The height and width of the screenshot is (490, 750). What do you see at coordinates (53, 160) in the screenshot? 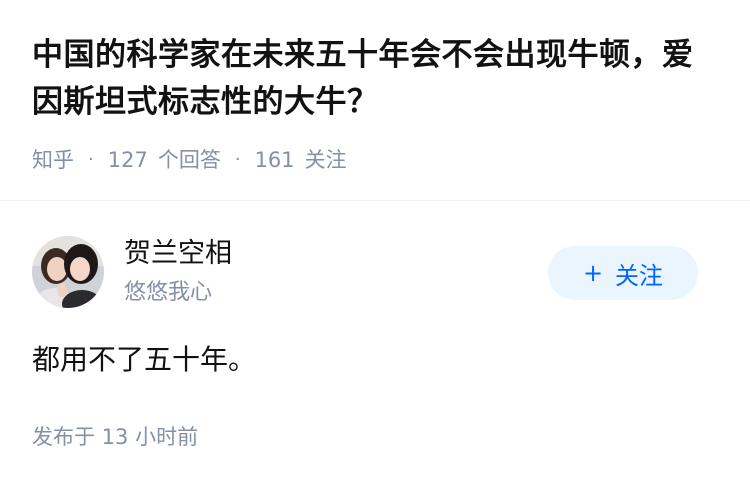
I see `source-label: 知乎` at bounding box center [53, 160].